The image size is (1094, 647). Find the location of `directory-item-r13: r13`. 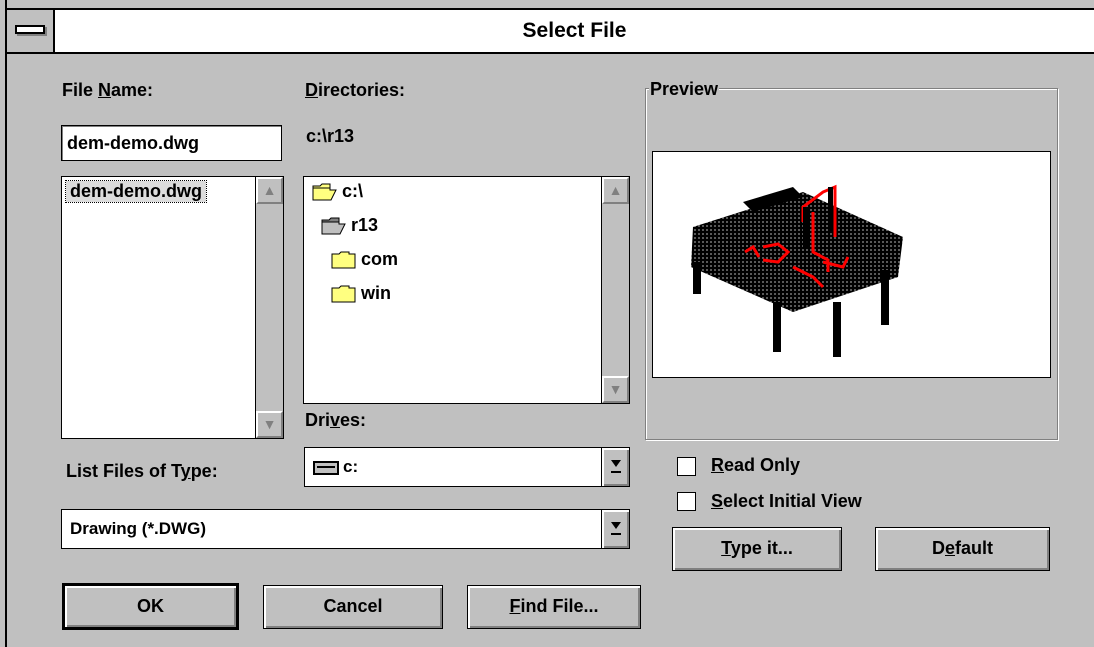

directory-item-r13: r13 is located at coordinates (349, 225).